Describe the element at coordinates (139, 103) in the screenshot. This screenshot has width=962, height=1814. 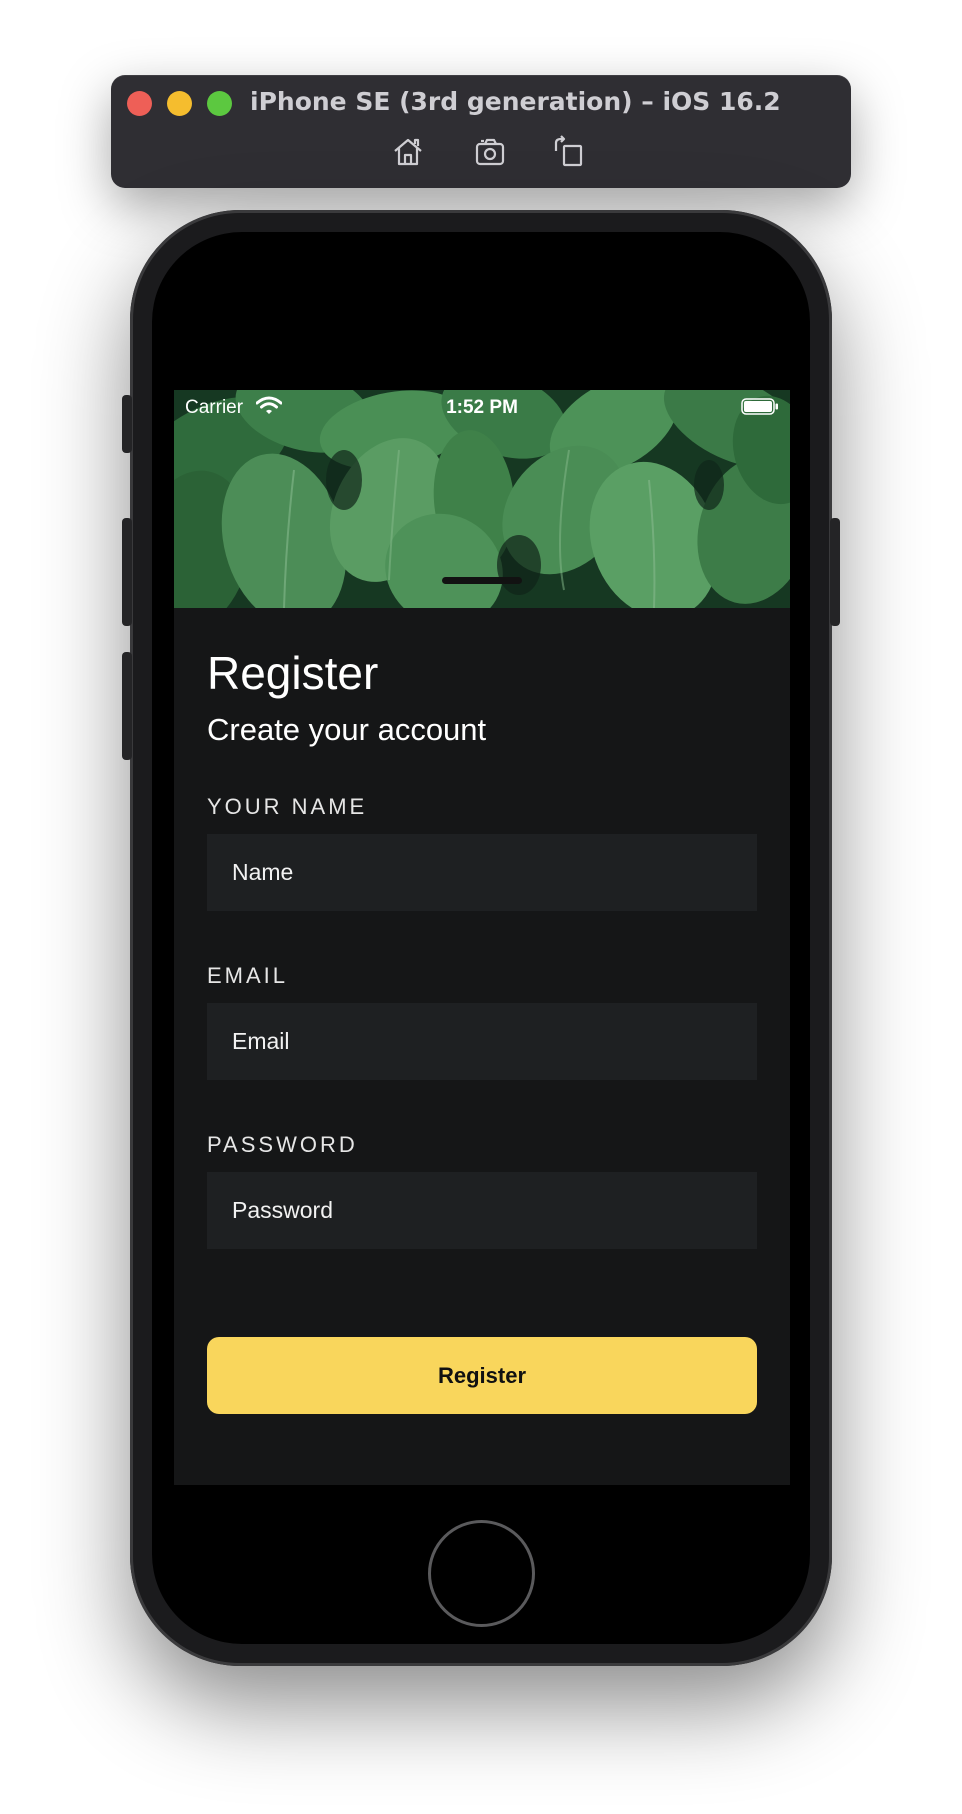
I see `close-window-button` at that location.